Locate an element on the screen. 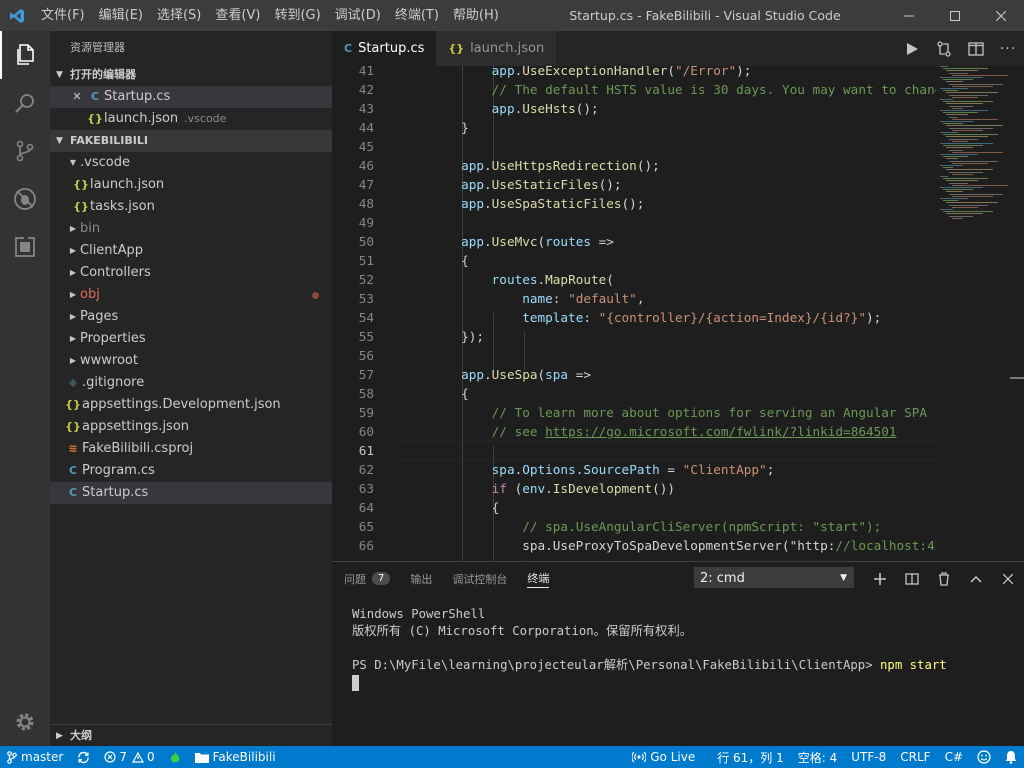 The height and width of the screenshot is (768, 1024). rss-file-icon: ≋ is located at coordinates (73, 448).